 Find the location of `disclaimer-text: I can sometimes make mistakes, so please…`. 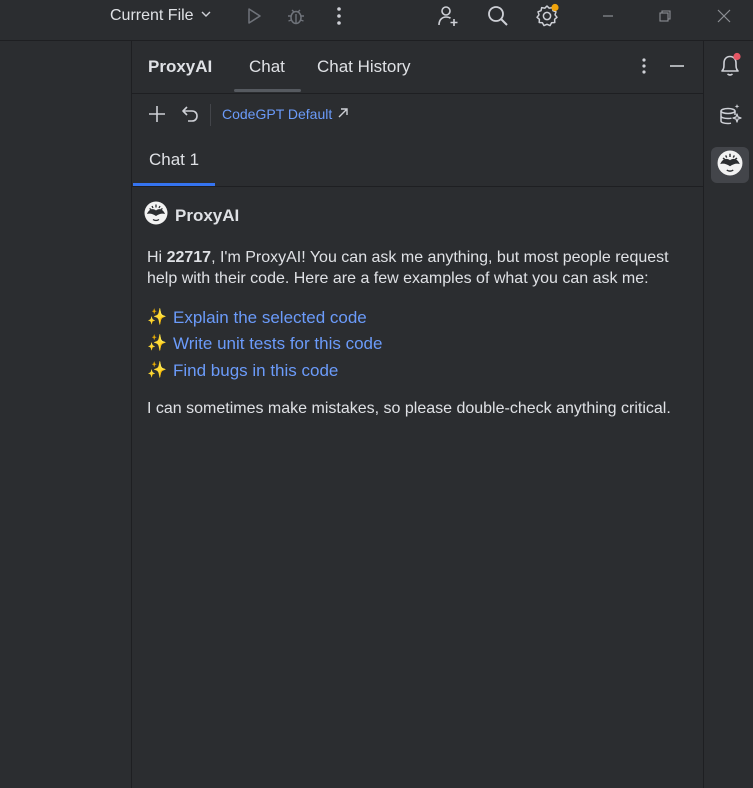

disclaimer-text: I can sometimes make mistakes, so please… is located at coordinates (409, 408).